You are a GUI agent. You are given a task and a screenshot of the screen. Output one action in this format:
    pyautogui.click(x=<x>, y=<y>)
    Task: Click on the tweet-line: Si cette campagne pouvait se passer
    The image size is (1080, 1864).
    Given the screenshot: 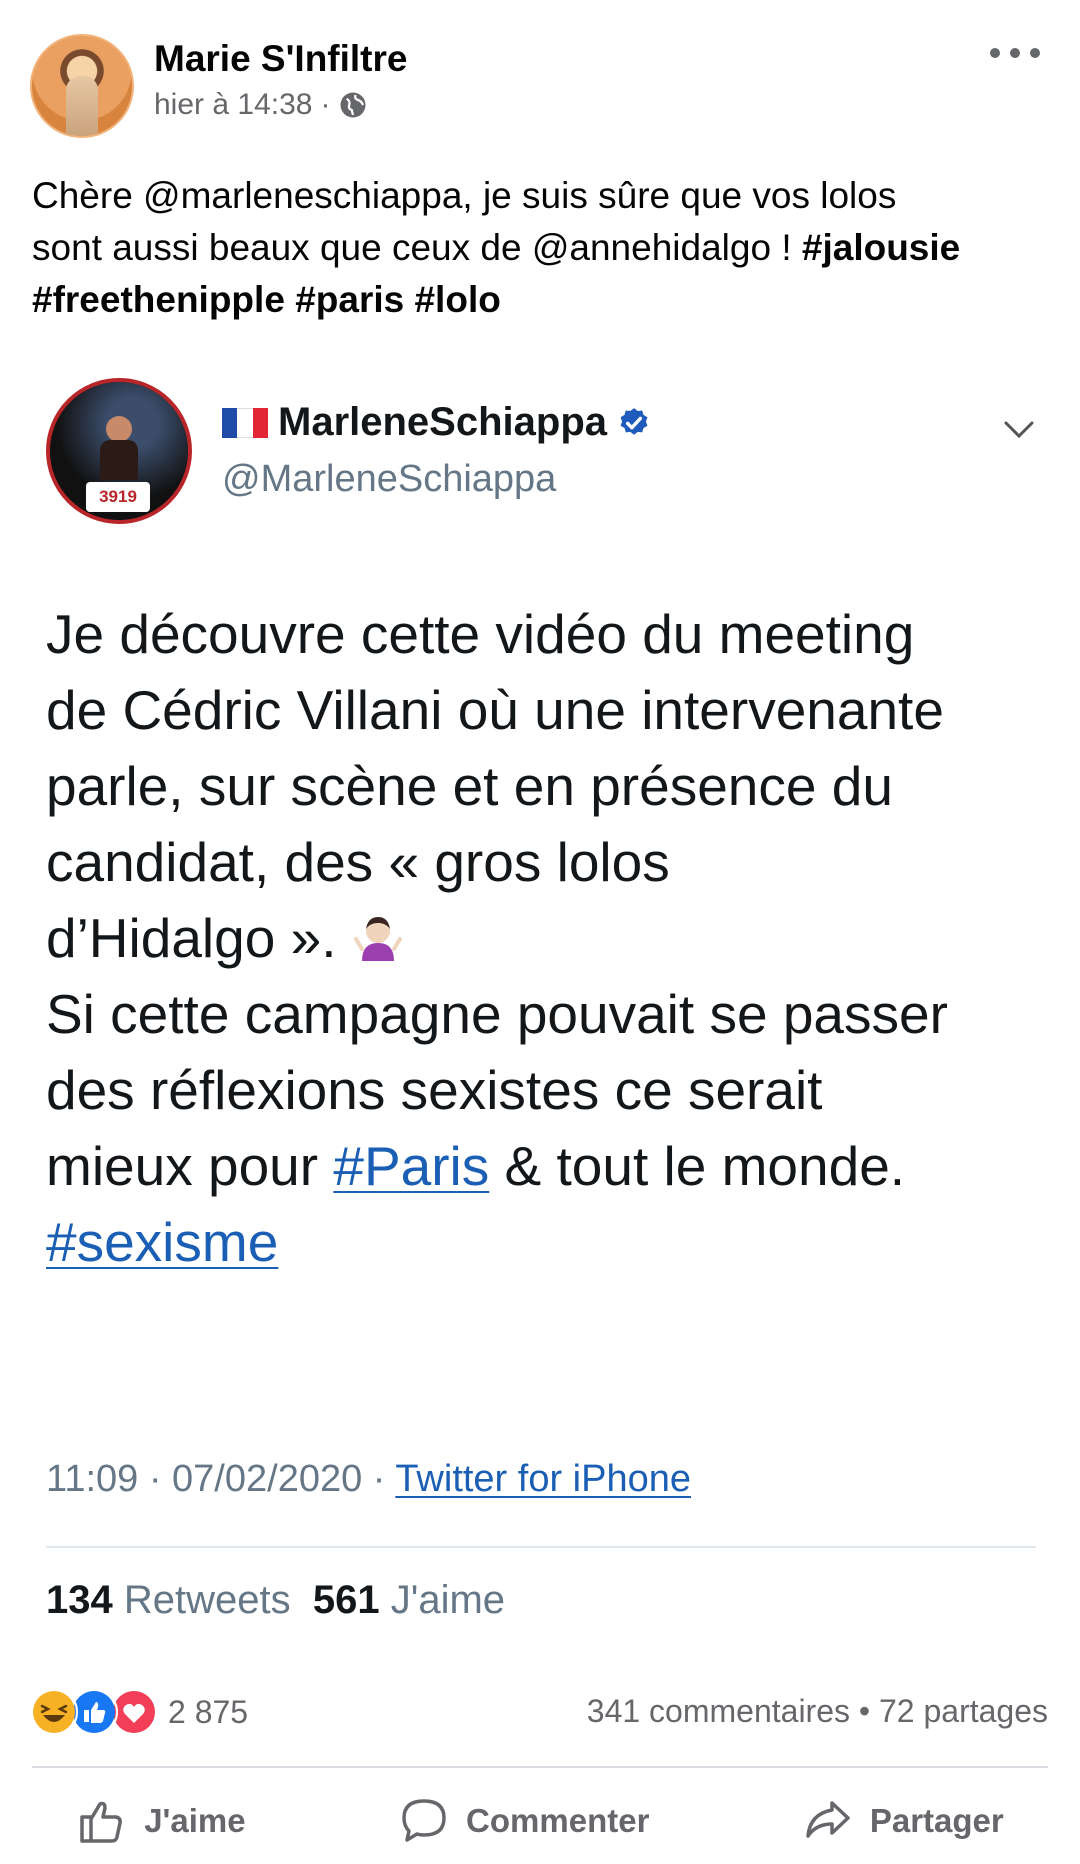 What is the action you would take?
    pyautogui.click(x=497, y=1014)
    